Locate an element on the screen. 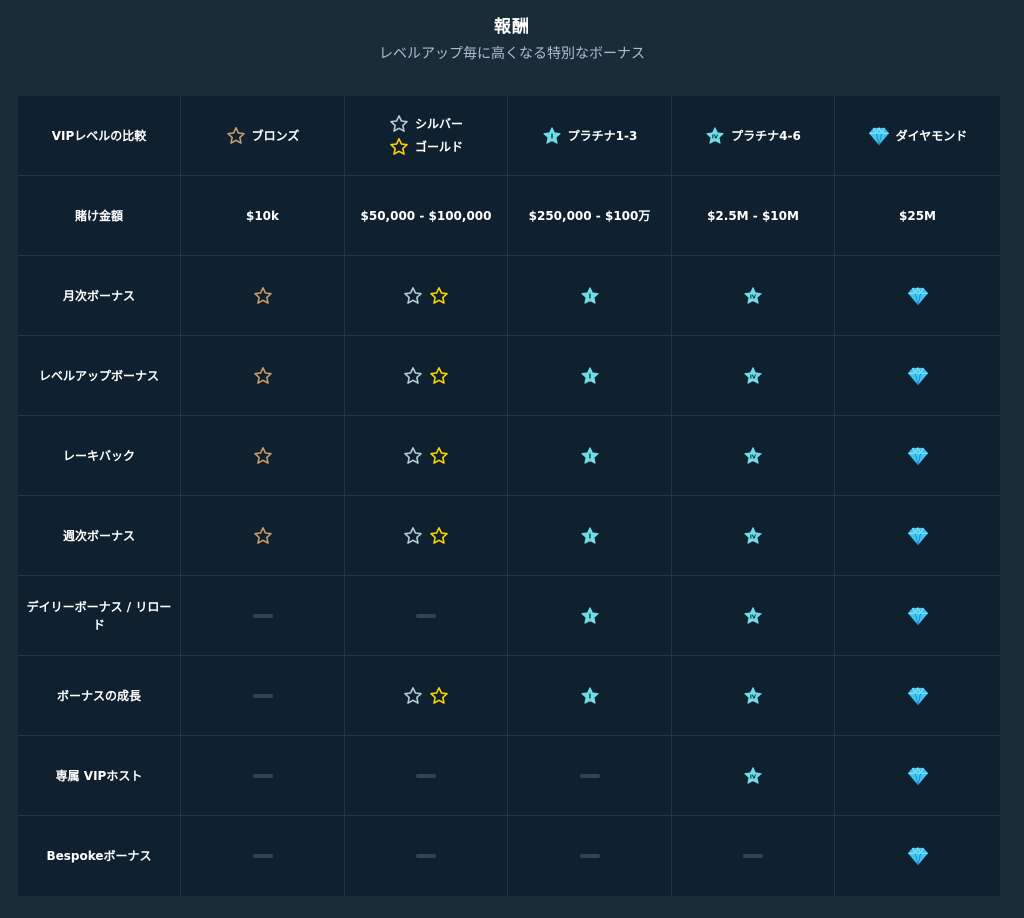 This screenshot has width=1024, height=918. wager-cell: $2.5M - $10M is located at coordinates (753, 216).